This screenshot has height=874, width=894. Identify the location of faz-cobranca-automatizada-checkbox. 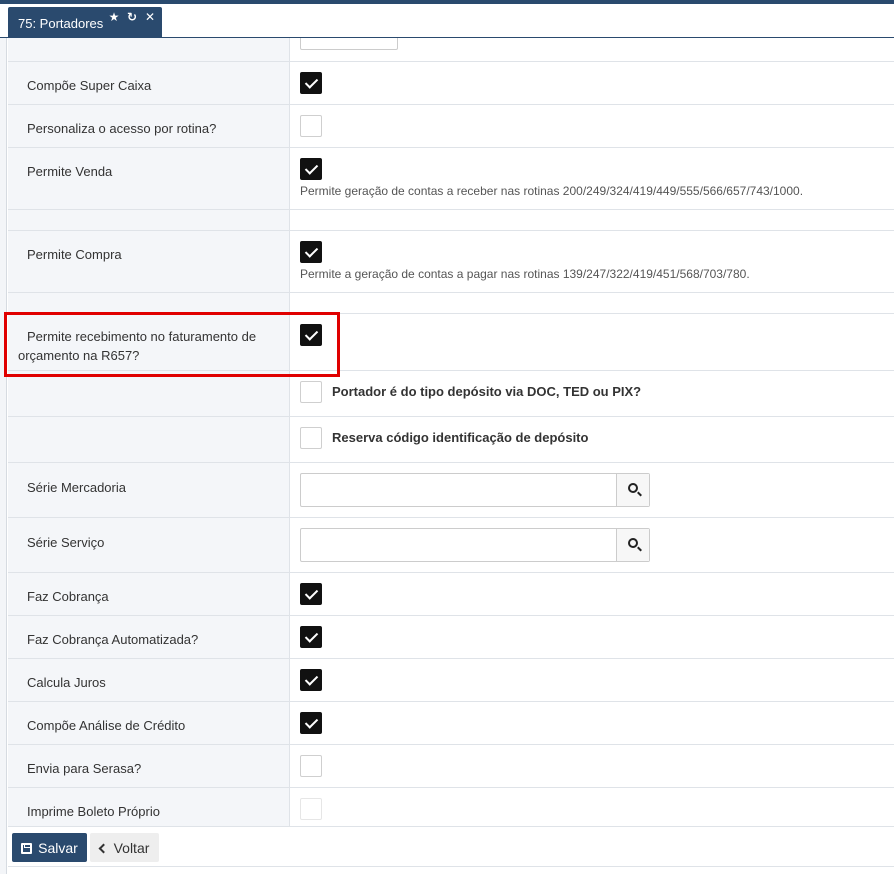
(311, 637).